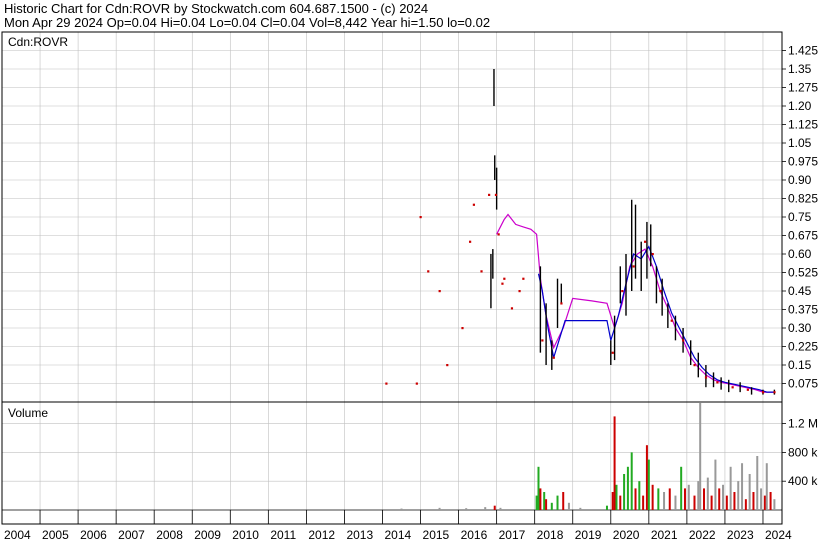  Describe the element at coordinates (800, 106) in the screenshot. I see `price-tick-label: 1.20` at that location.